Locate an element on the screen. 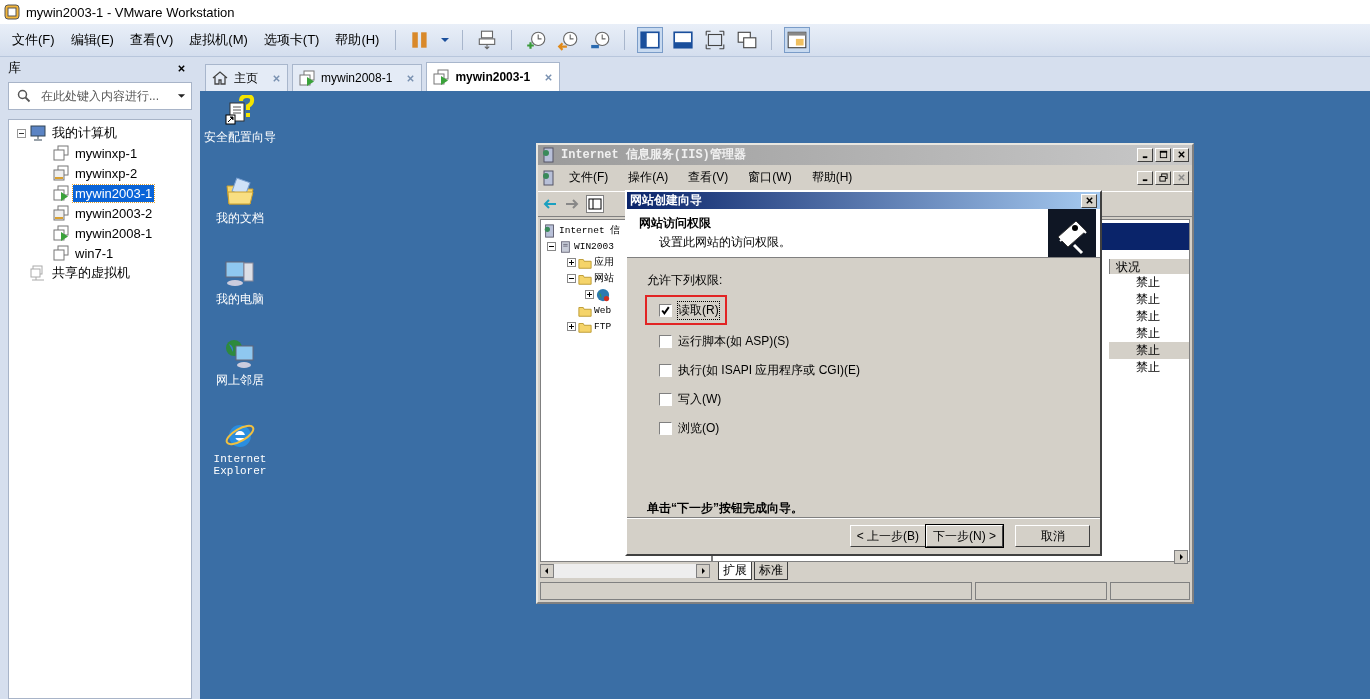 This screenshot has height=699, width=1370. tree-item: mywin2003-1 is located at coordinates (114, 193).